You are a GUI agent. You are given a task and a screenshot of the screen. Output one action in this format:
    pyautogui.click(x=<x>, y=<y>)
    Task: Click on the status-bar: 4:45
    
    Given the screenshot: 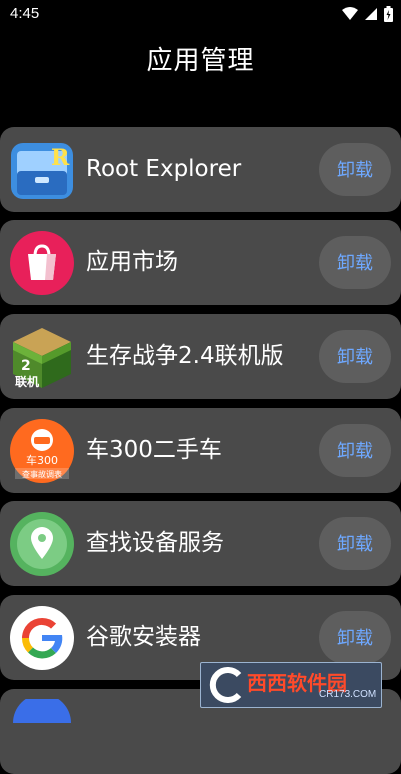 What is the action you would take?
    pyautogui.click(x=200, y=14)
    